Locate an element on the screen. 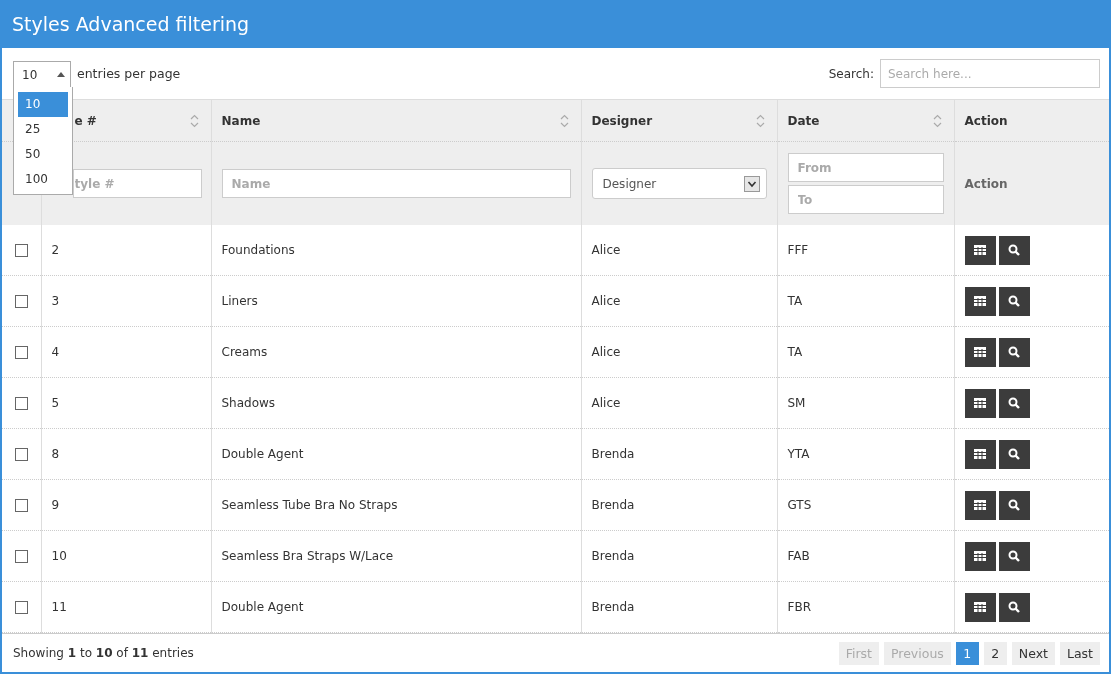 The height and width of the screenshot is (676, 1111). table-cell: 8 is located at coordinates (55, 454).